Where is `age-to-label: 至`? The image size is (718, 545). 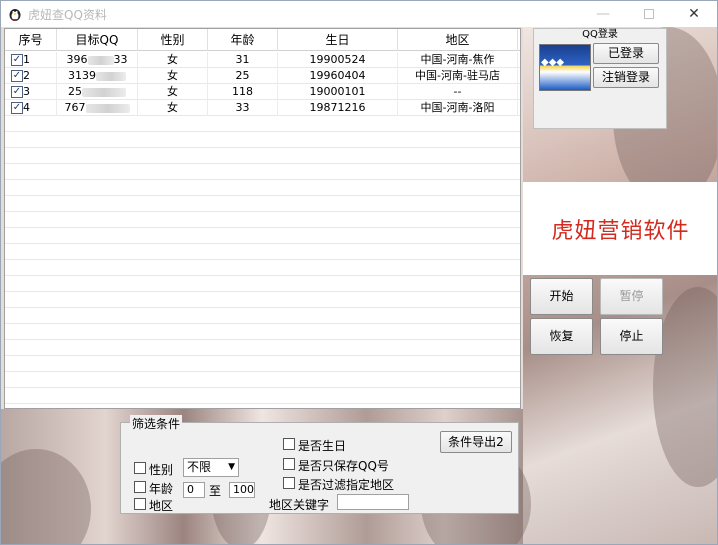 age-to-label: 至 is located at coordinates (215, 491).